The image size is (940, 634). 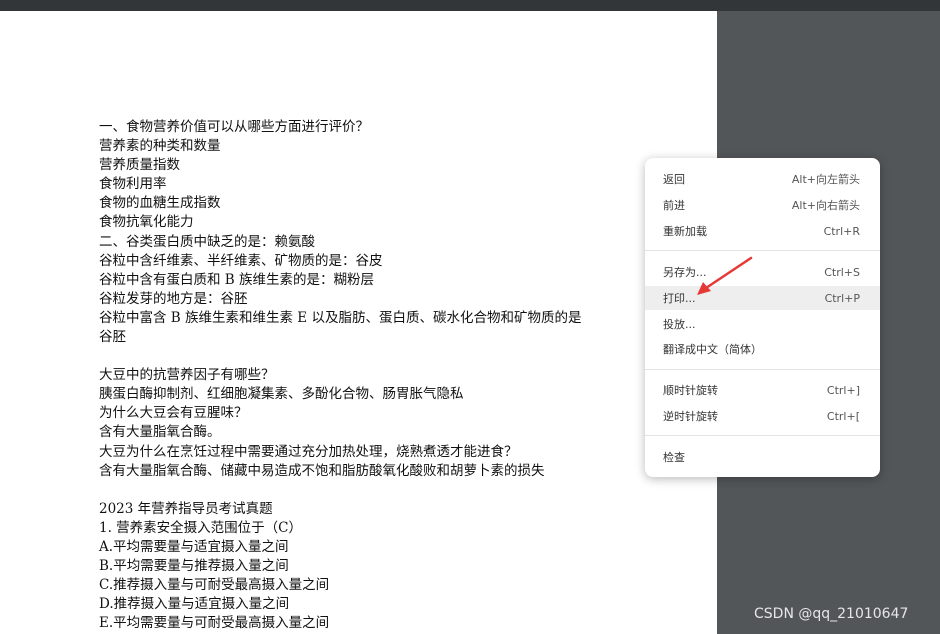 I want to click on menu-item-shortcut: Ctrl+P, so click(x=842, y=298).